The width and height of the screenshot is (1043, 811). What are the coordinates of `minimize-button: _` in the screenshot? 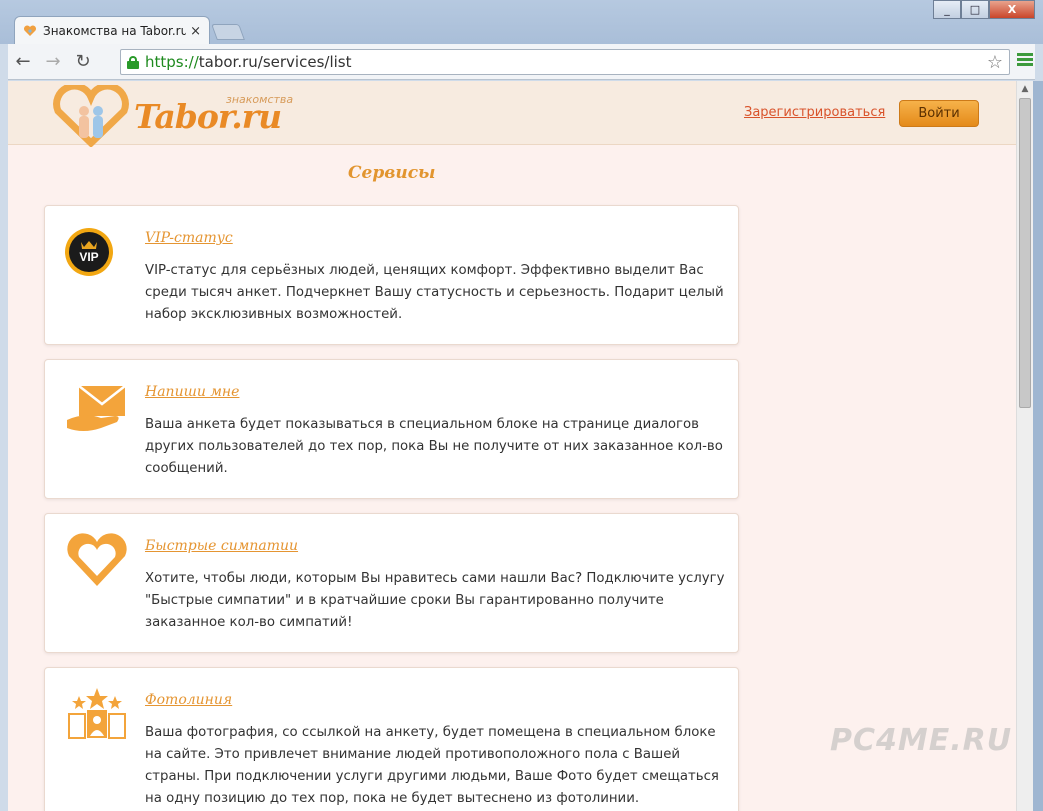 It's located at (947, 9).